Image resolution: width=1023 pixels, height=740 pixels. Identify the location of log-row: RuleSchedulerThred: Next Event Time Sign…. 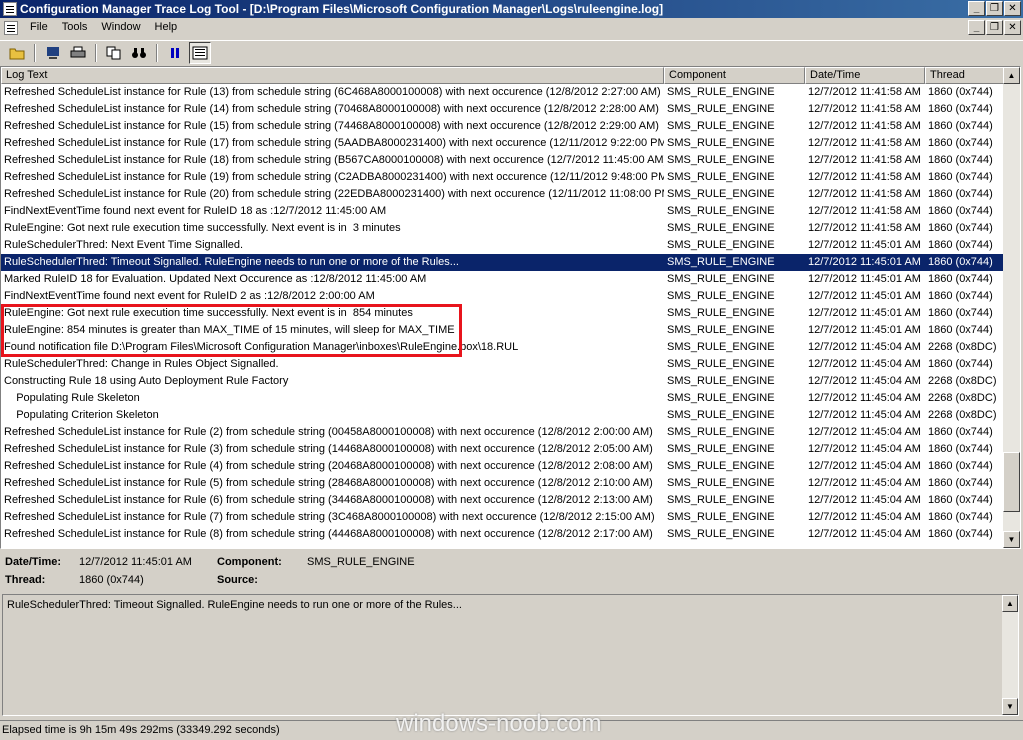
(503, 245).